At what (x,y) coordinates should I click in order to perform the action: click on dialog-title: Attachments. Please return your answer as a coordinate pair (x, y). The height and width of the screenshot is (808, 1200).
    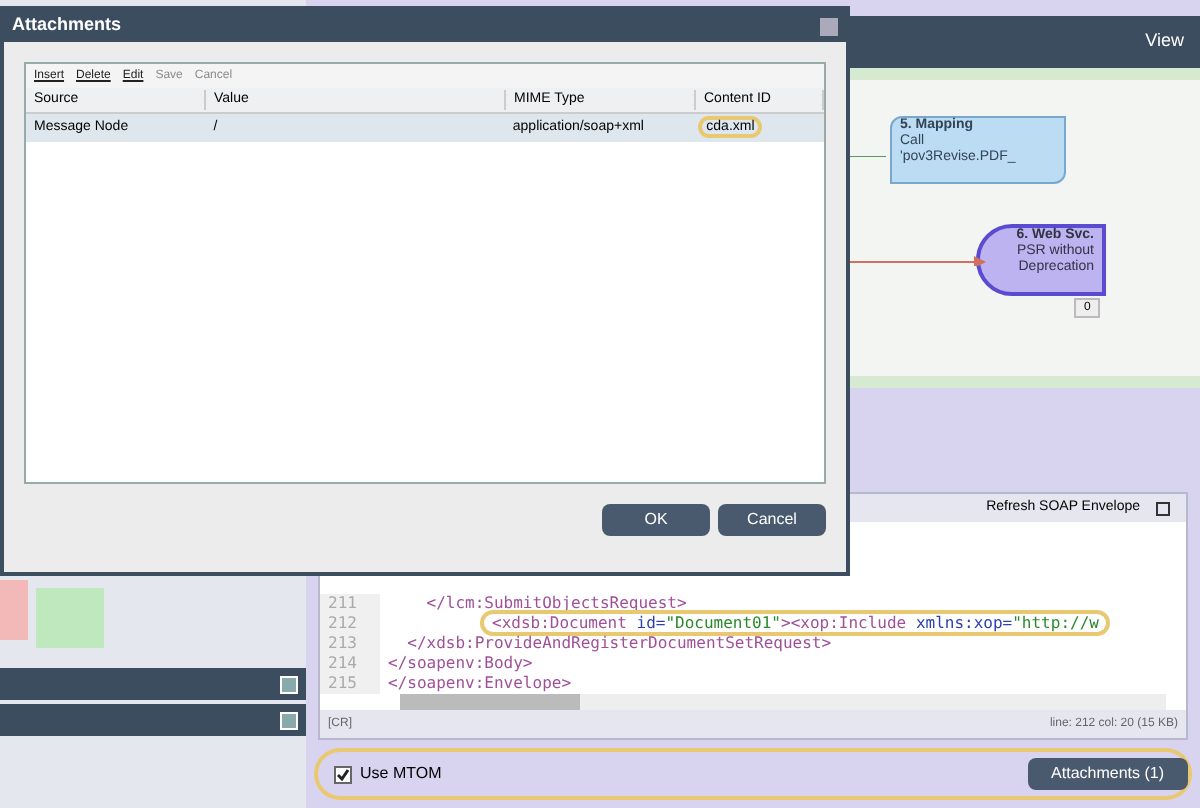
    Looking at the image, I should click on (67, 25).